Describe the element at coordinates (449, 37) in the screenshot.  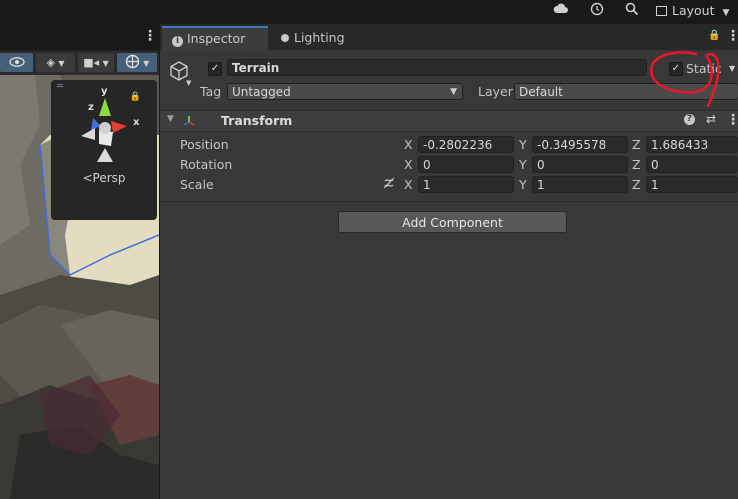
I see `inspector-tabbar: i Inspector Lighting 🔒 ⋮` at that location.